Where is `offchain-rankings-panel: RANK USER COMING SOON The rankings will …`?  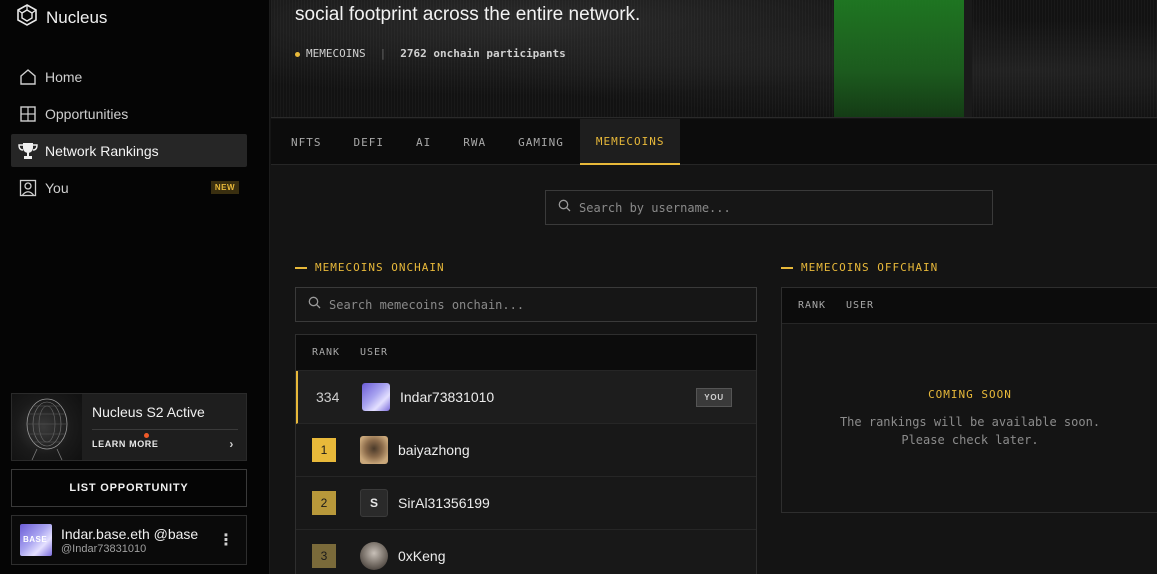
offchain-rankings-panel: RANK USER COMING SOON The rankings will … is located at coordinates (969, 400).